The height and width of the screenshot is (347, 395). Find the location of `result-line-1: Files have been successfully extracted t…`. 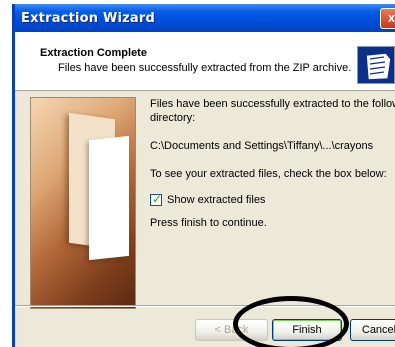

result-line-1: Files have been successfully extracted t… is located at coordinates (272, 104).